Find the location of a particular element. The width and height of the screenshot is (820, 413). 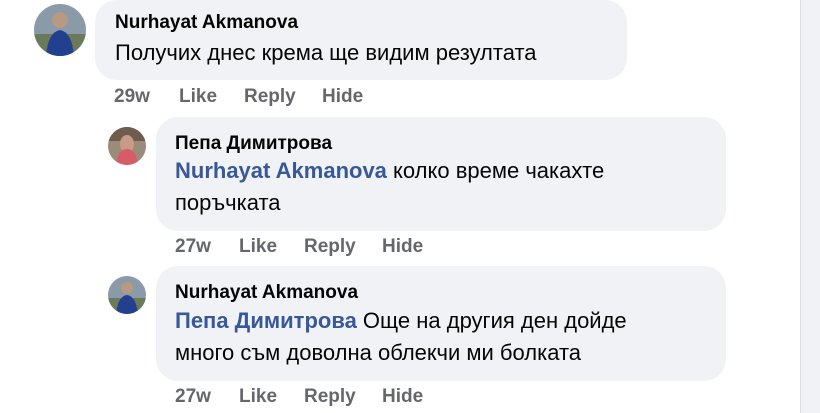

timestamp: 29w is located at coordinates (132, 97).